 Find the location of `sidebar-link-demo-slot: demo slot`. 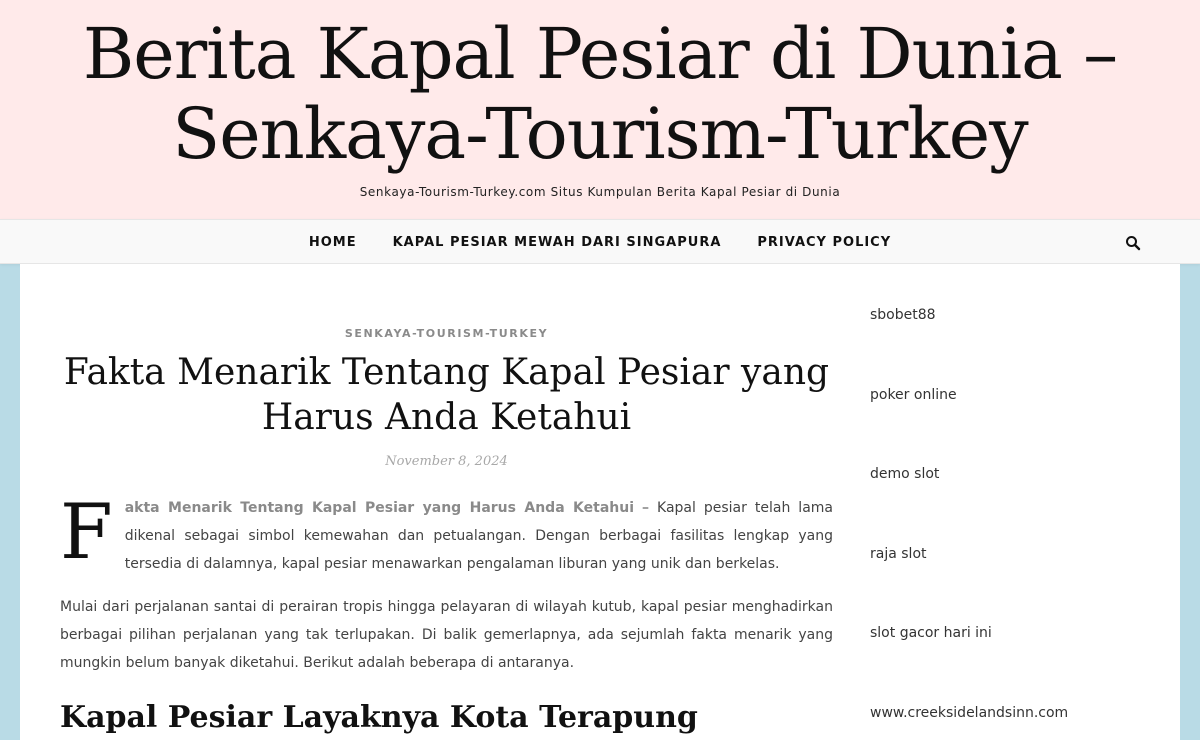

sidebar-link-demo-slot: demo slot is located at coordinates (904, 474).